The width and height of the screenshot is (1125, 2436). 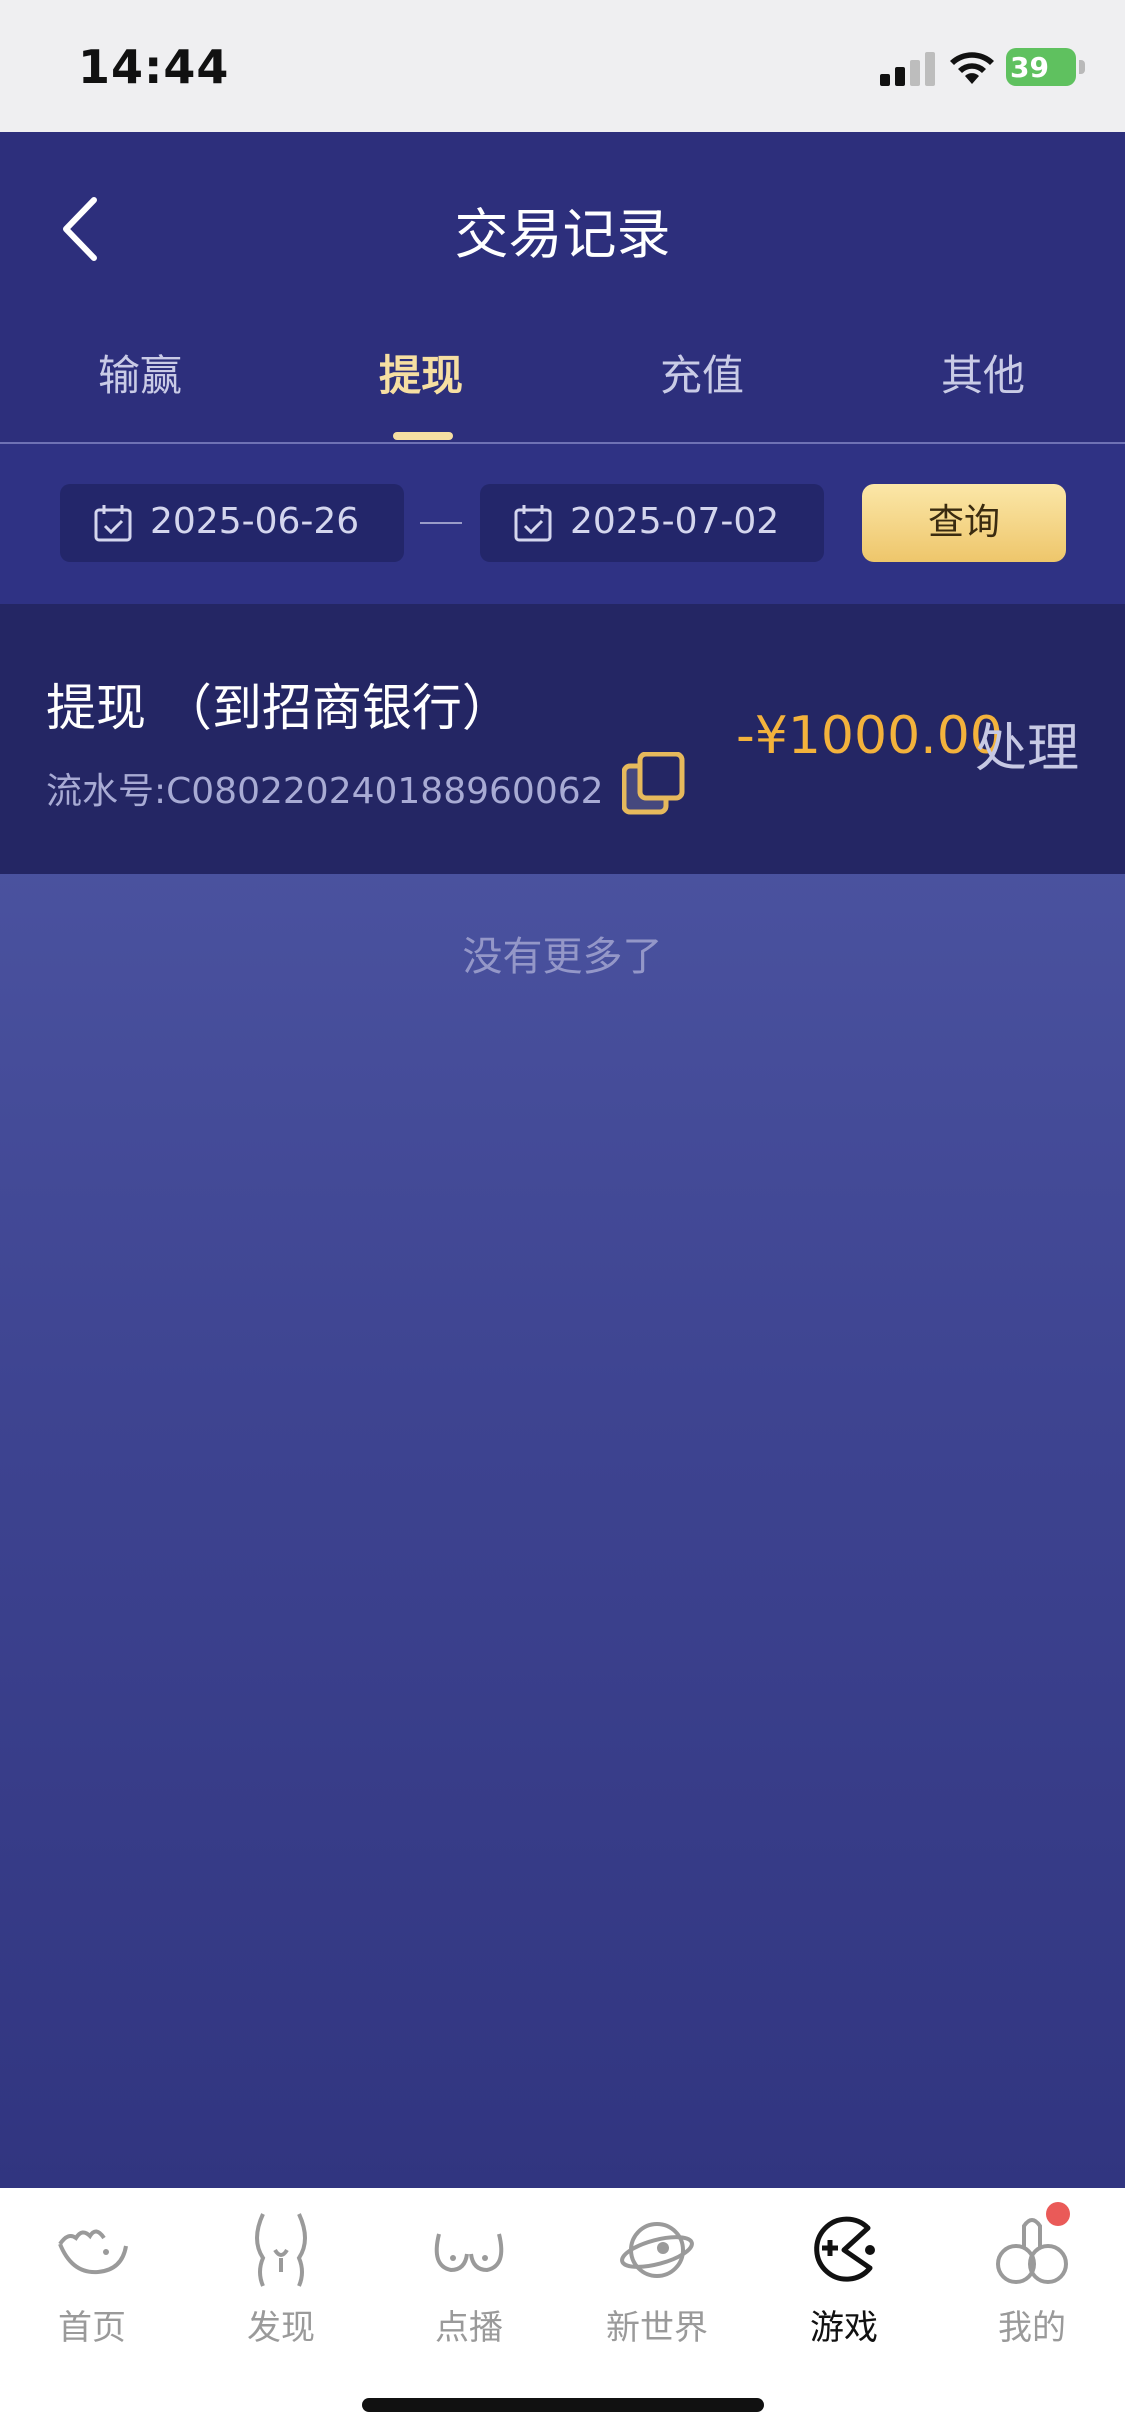 I want to click on nav-label-profile: 我的, so click(x=1032, y=2328).